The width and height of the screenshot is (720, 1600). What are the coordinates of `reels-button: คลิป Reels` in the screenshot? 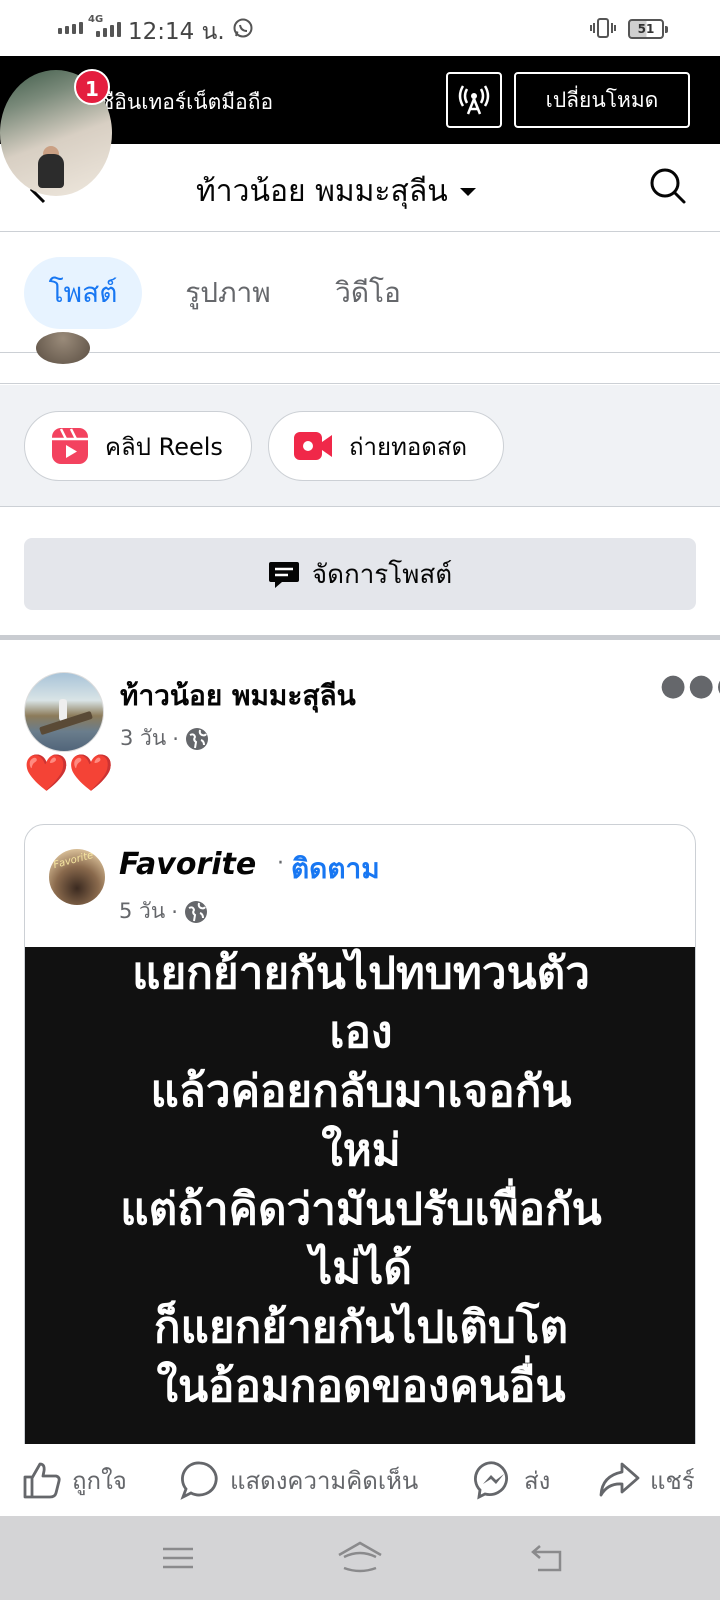 It's located at (138, 446).